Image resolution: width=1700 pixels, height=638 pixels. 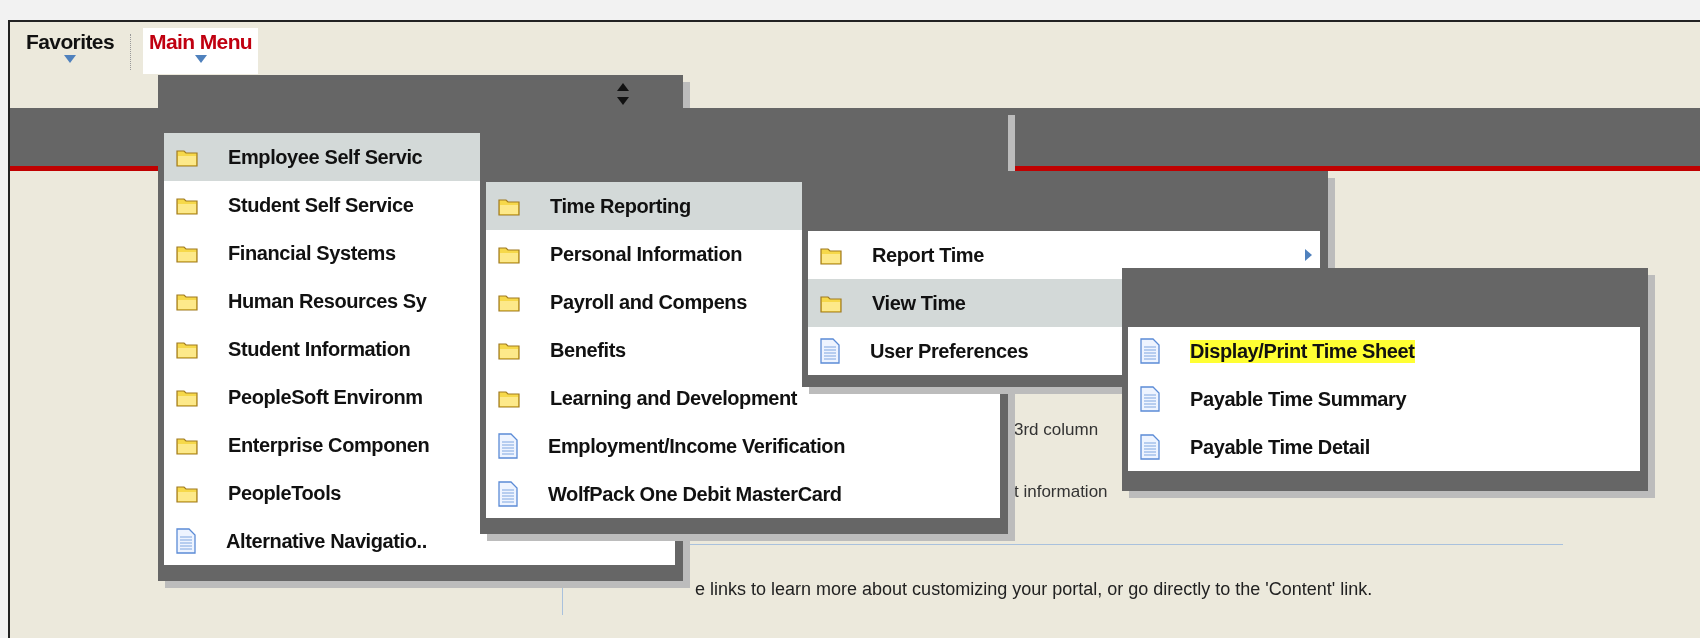 What do you see at coordinates (201, 51) in the screenshot?
I see `nav-tab: Main Menu` at bounding box center [201, 51].